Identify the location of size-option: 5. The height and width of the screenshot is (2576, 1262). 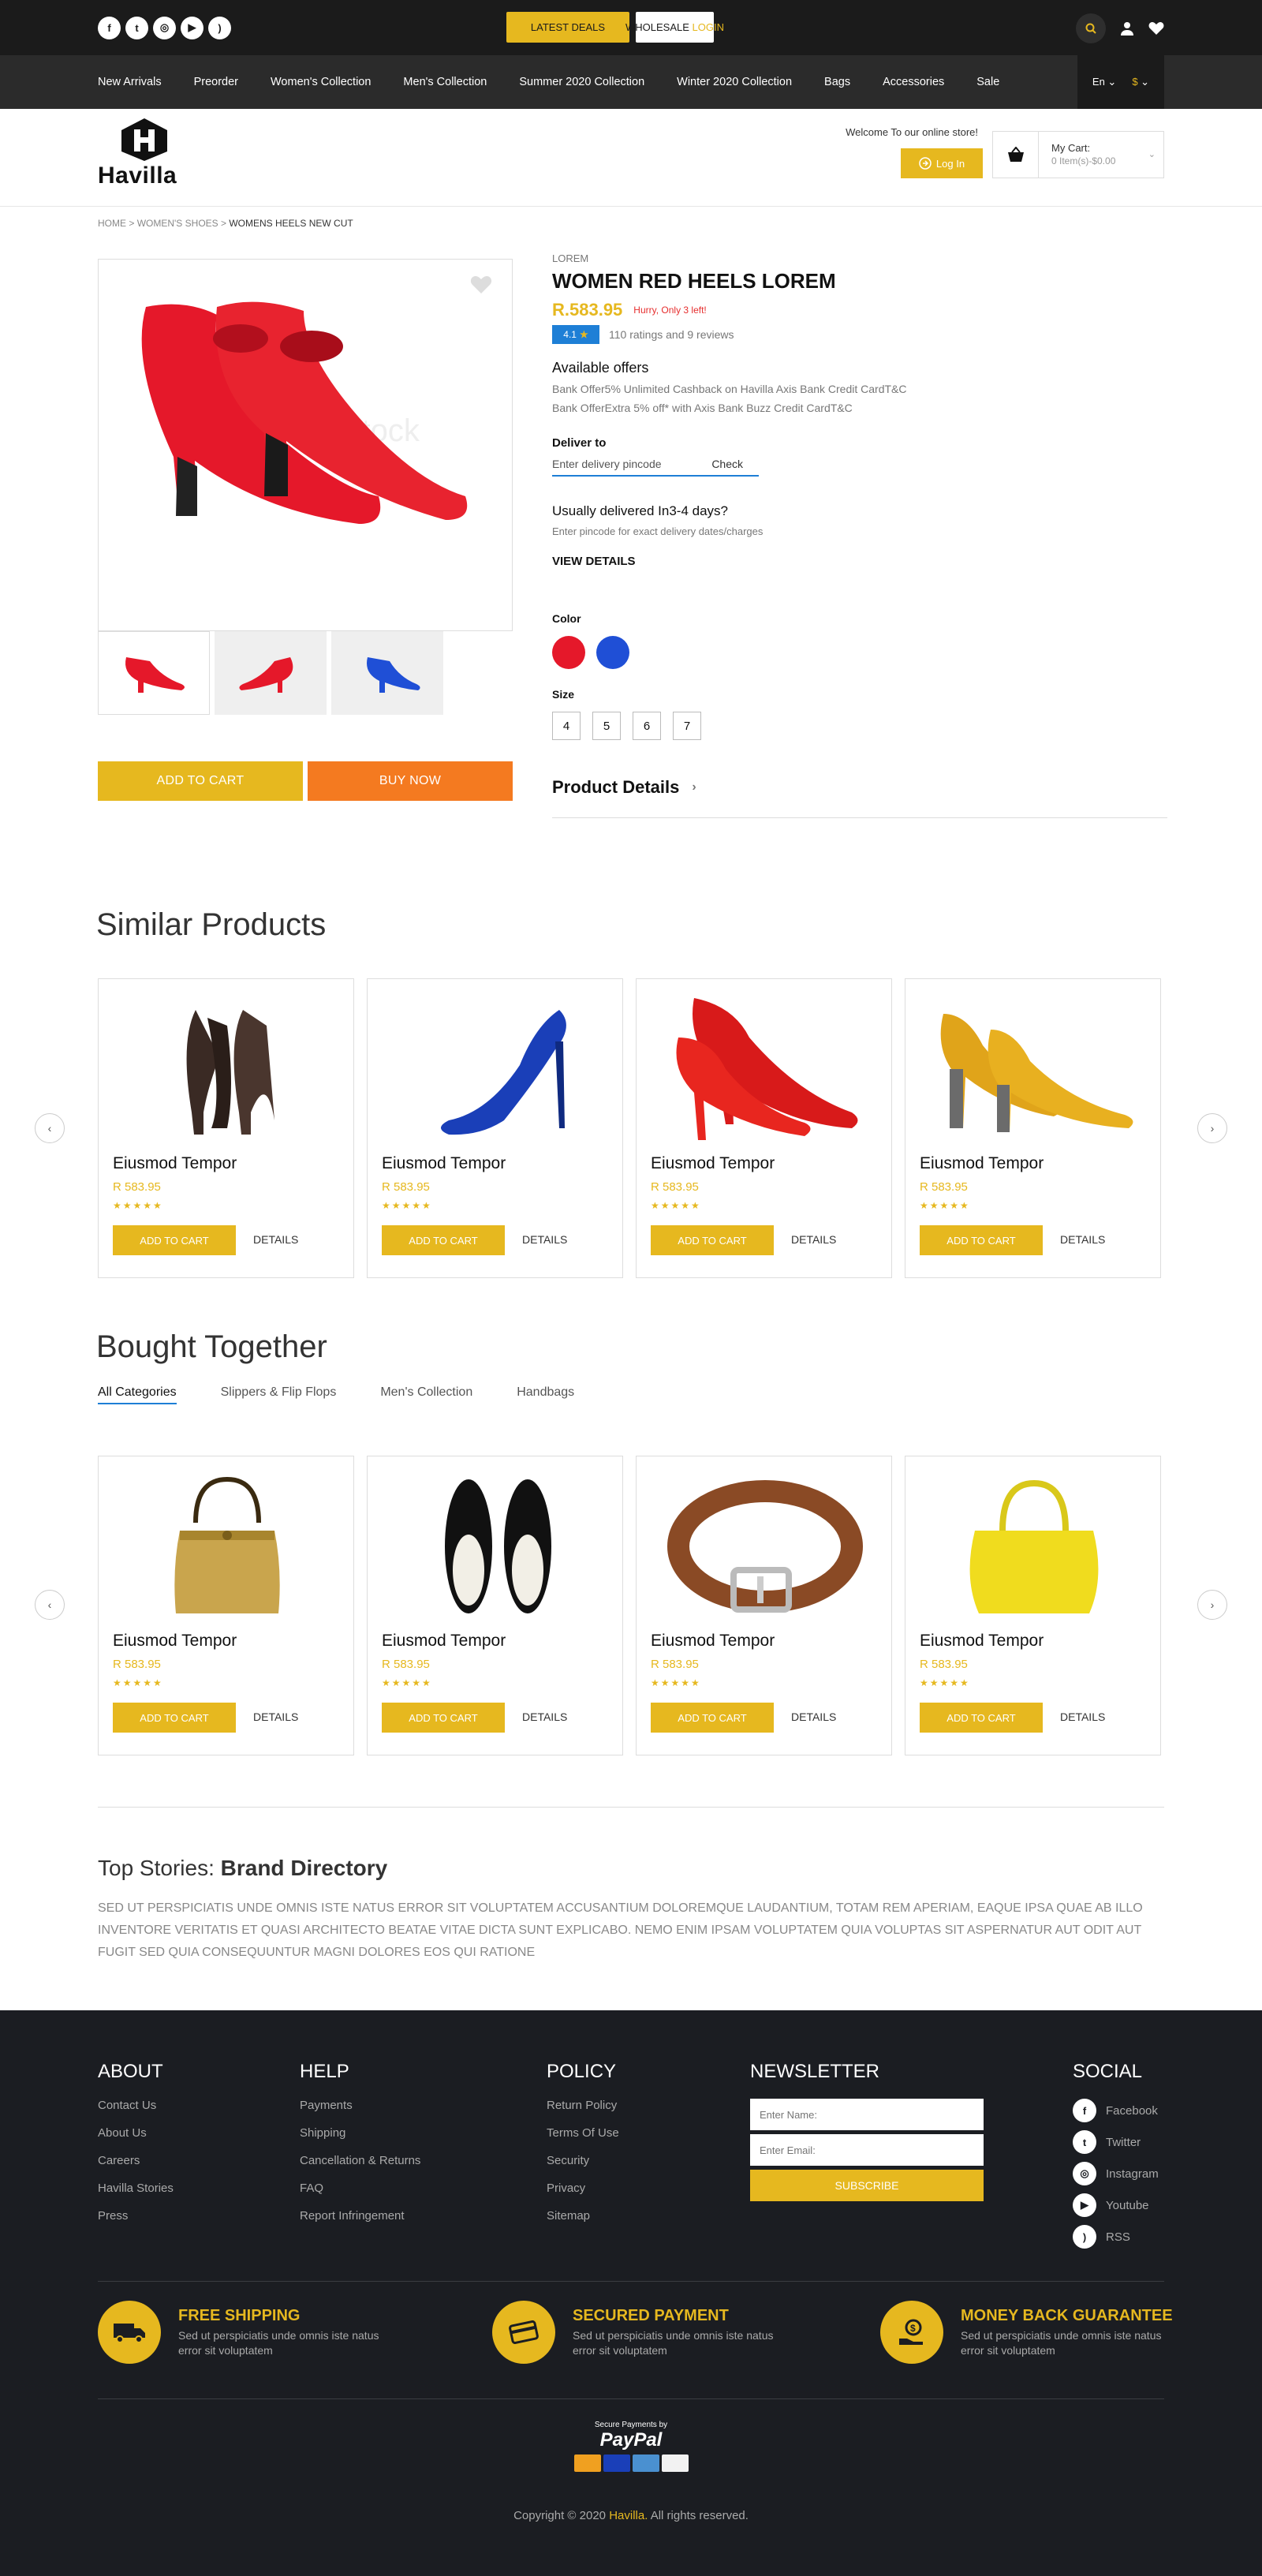
(606, 726).